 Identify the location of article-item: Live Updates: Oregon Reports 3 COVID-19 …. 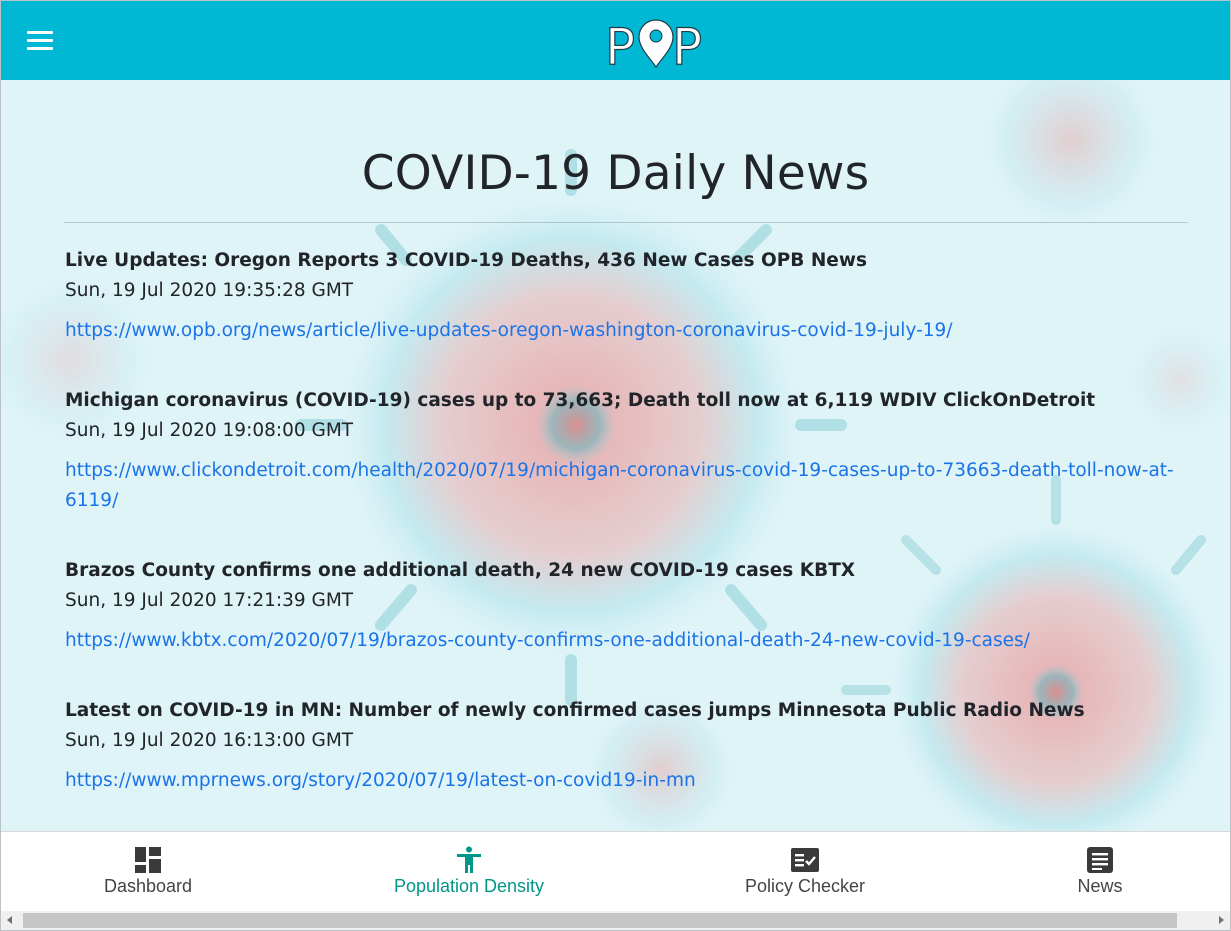
(620, 316).